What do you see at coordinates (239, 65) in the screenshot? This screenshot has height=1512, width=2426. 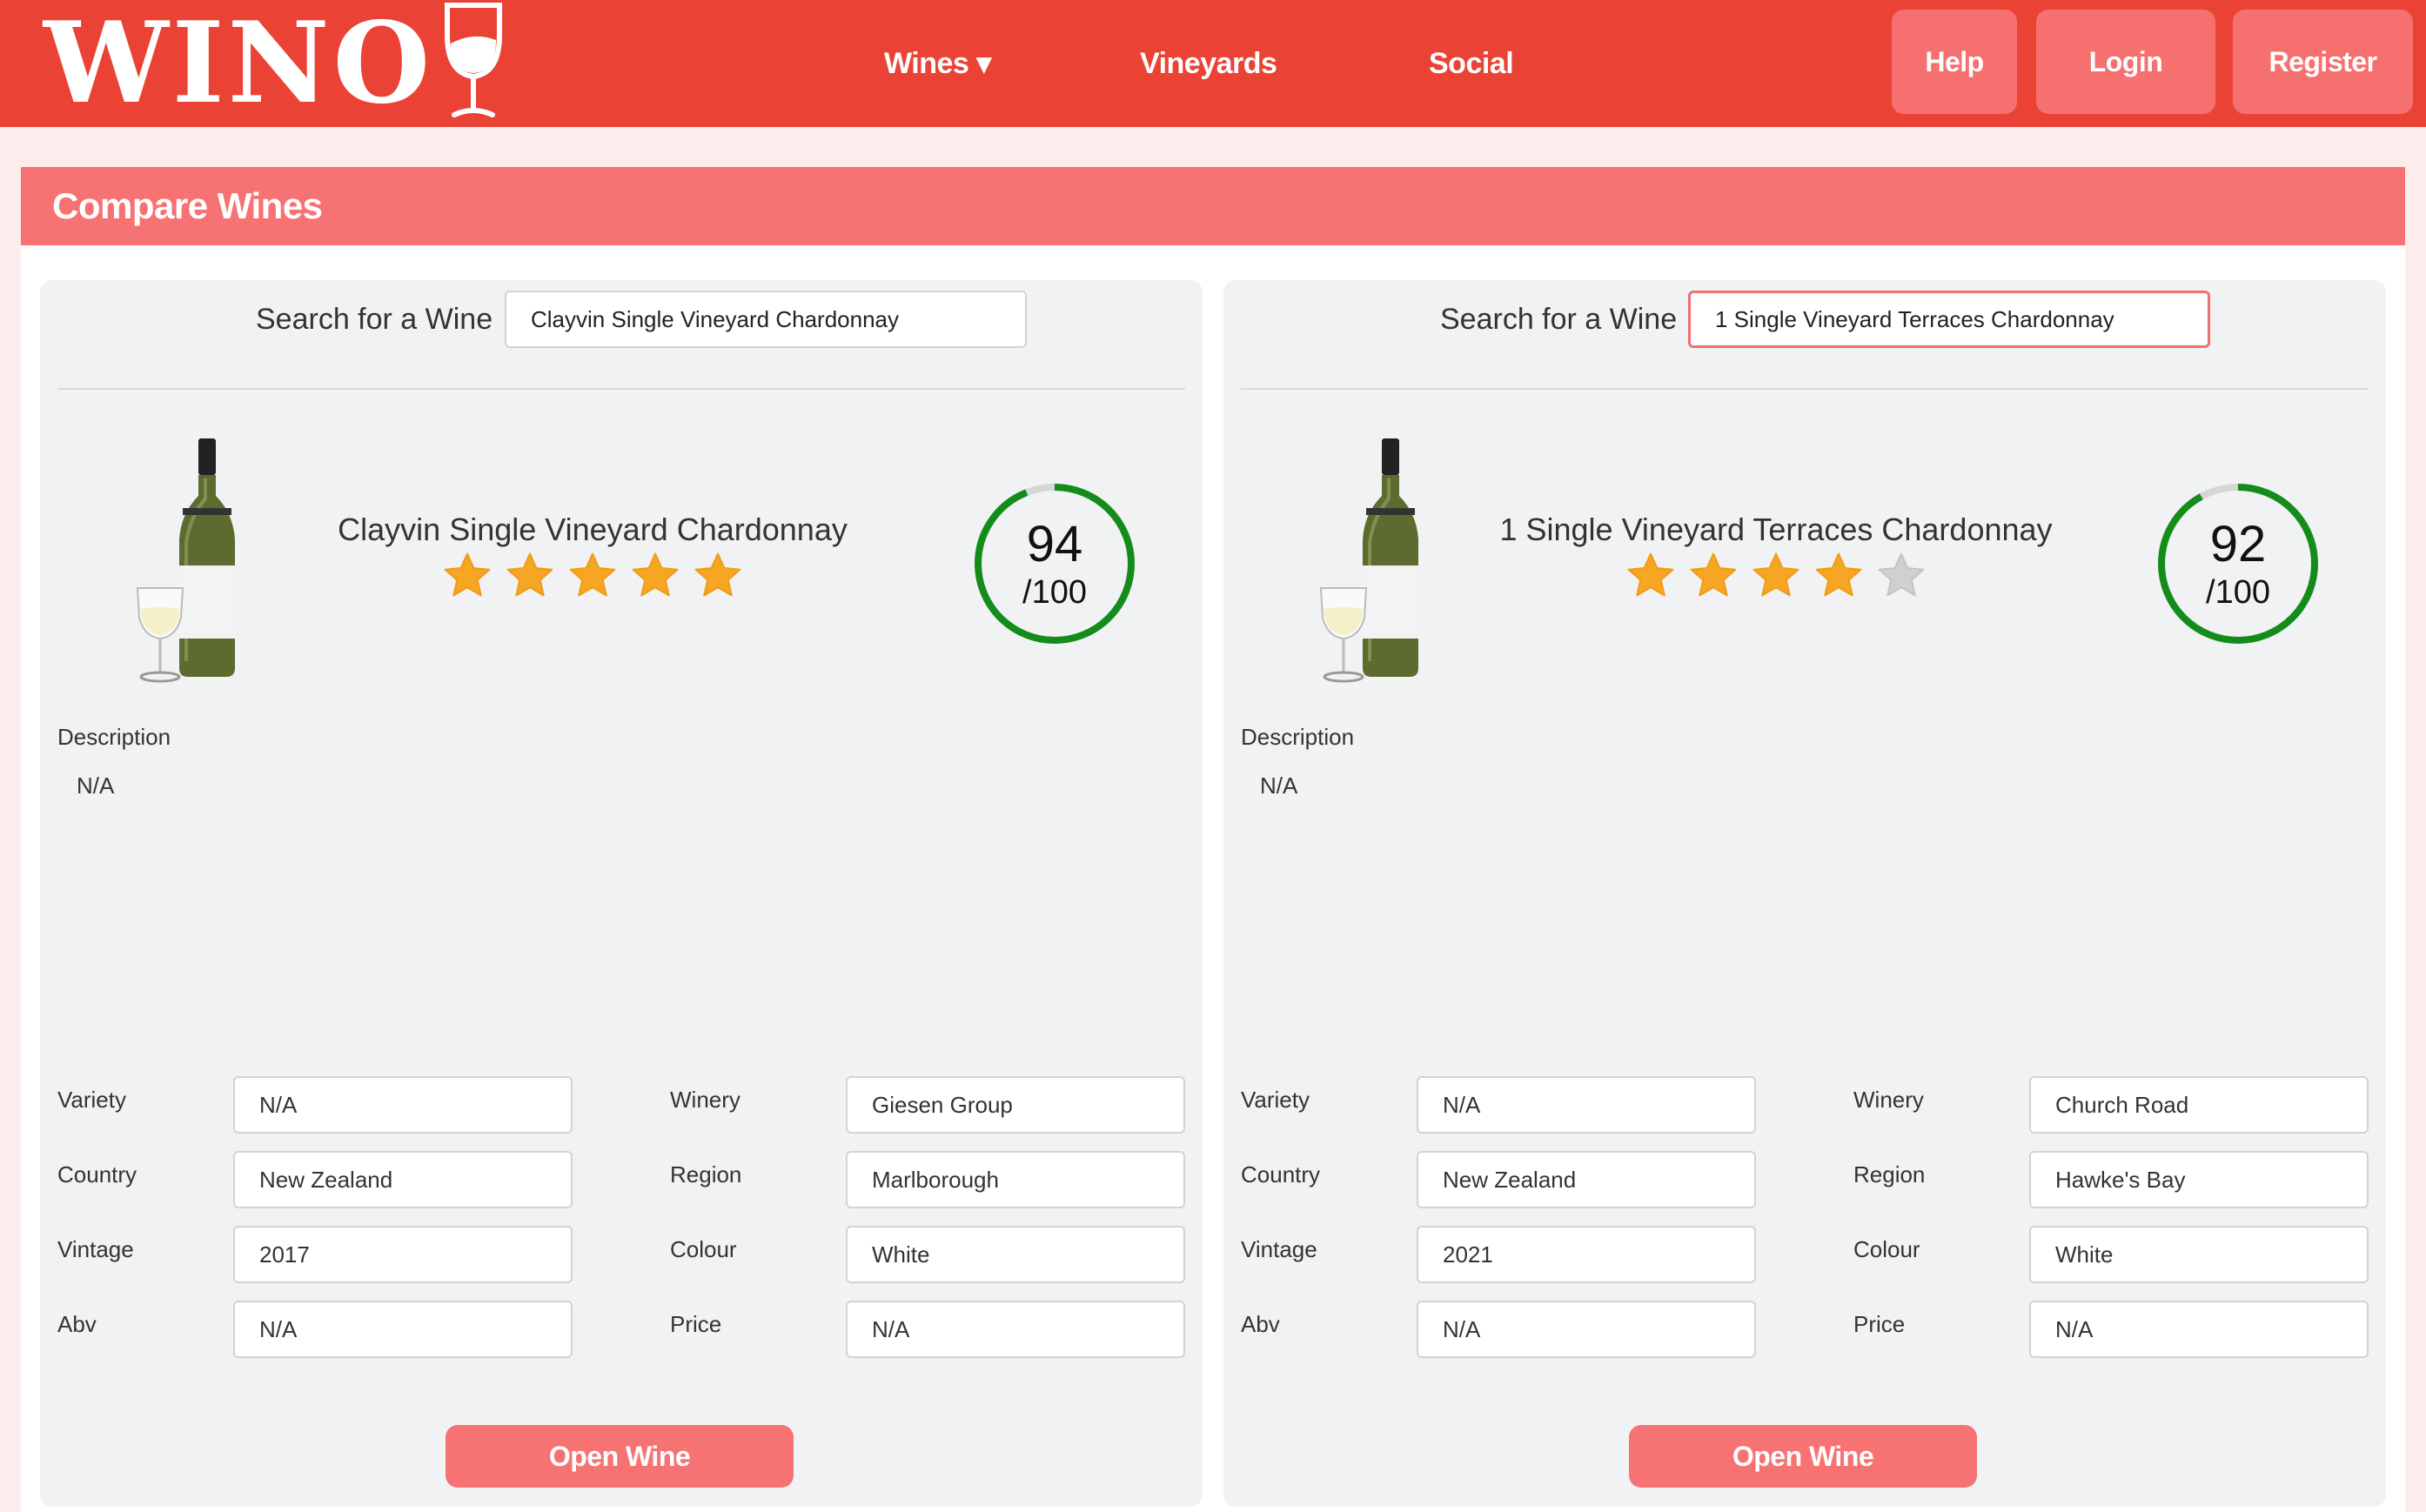 I see `logo-text: WINO` at bounding box center [239, 65].